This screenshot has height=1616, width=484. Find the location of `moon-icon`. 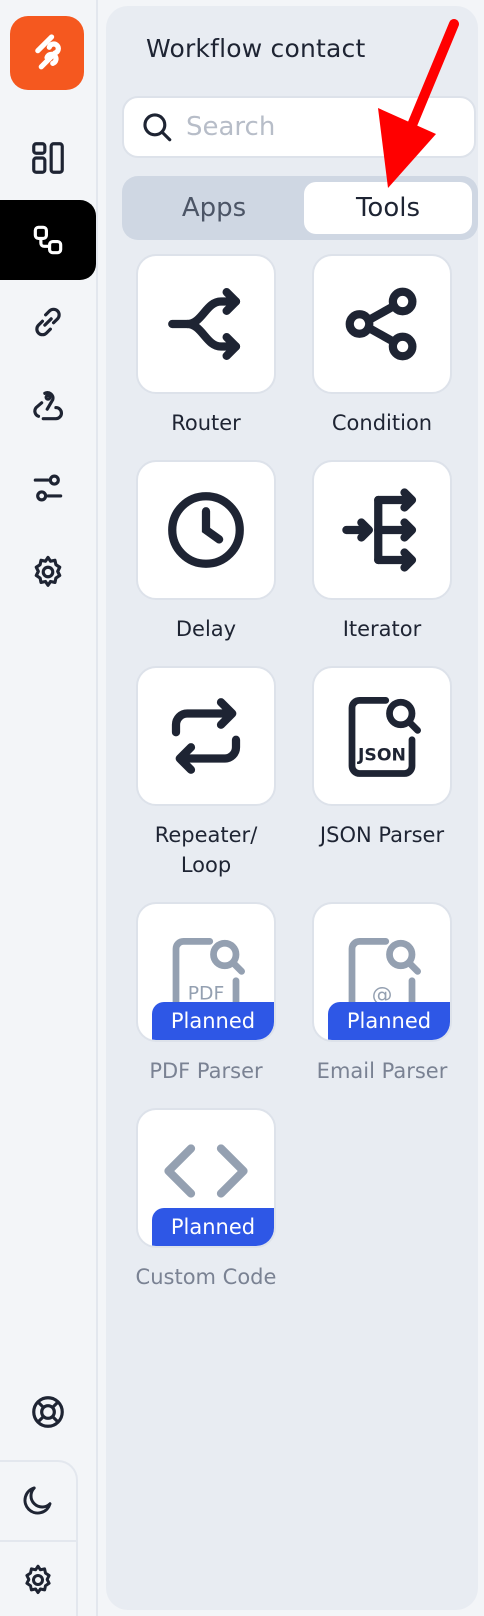

moon-icon is located at coordinates (37, 1500).